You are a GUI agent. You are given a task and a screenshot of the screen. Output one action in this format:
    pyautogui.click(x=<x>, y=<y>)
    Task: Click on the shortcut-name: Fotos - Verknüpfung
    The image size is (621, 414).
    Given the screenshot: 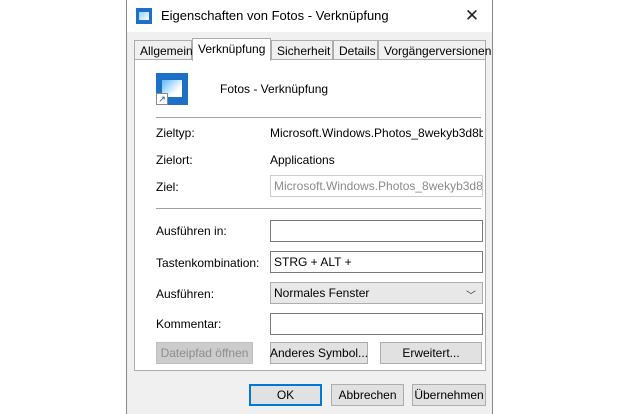 What is the action you would take?
    pyautogui.click(x=274, y=89)
    